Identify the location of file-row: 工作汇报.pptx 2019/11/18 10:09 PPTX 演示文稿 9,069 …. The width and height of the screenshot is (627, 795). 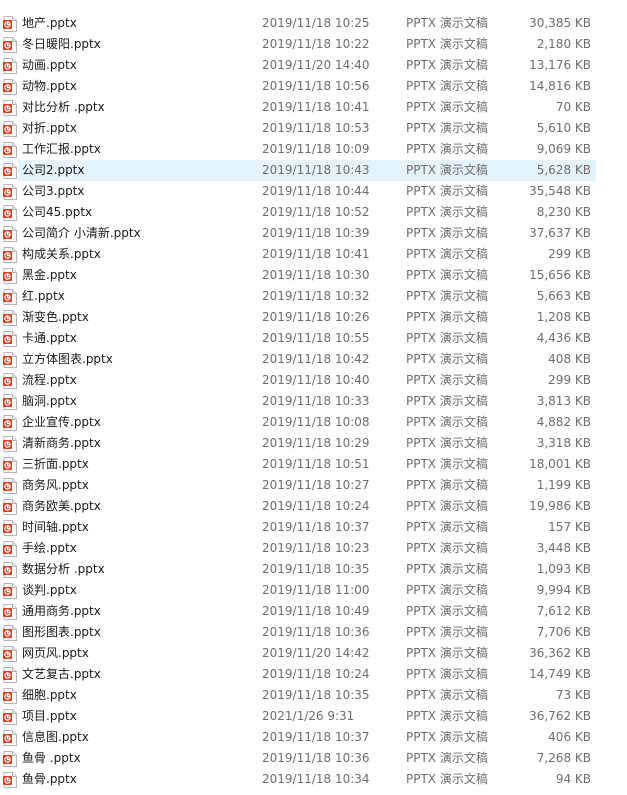
(313, 149).